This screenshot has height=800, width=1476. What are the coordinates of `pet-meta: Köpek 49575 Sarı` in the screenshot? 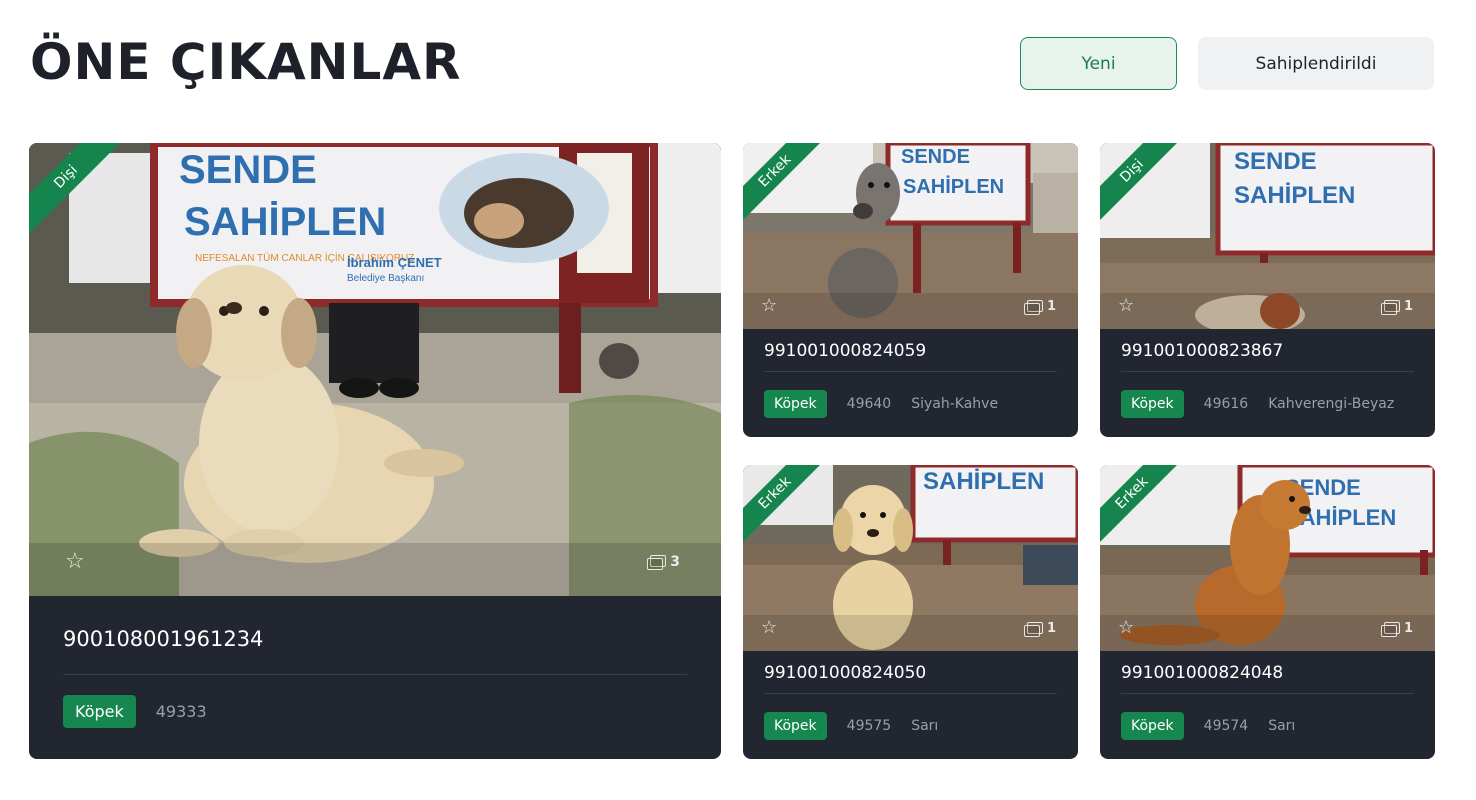 It's located at (851, 726).